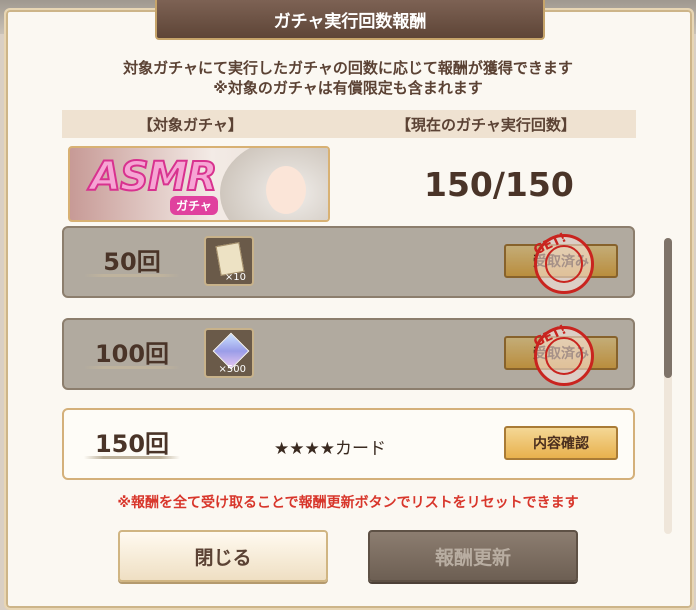 The image size is (696, 610). What do you see at coordinates (348, 503) in the screenshot?
I see `reset-note: ※報酬を全て受け取ることで報酬更新ボタンでリストをリセットできます` at bounding box center [348, 503].